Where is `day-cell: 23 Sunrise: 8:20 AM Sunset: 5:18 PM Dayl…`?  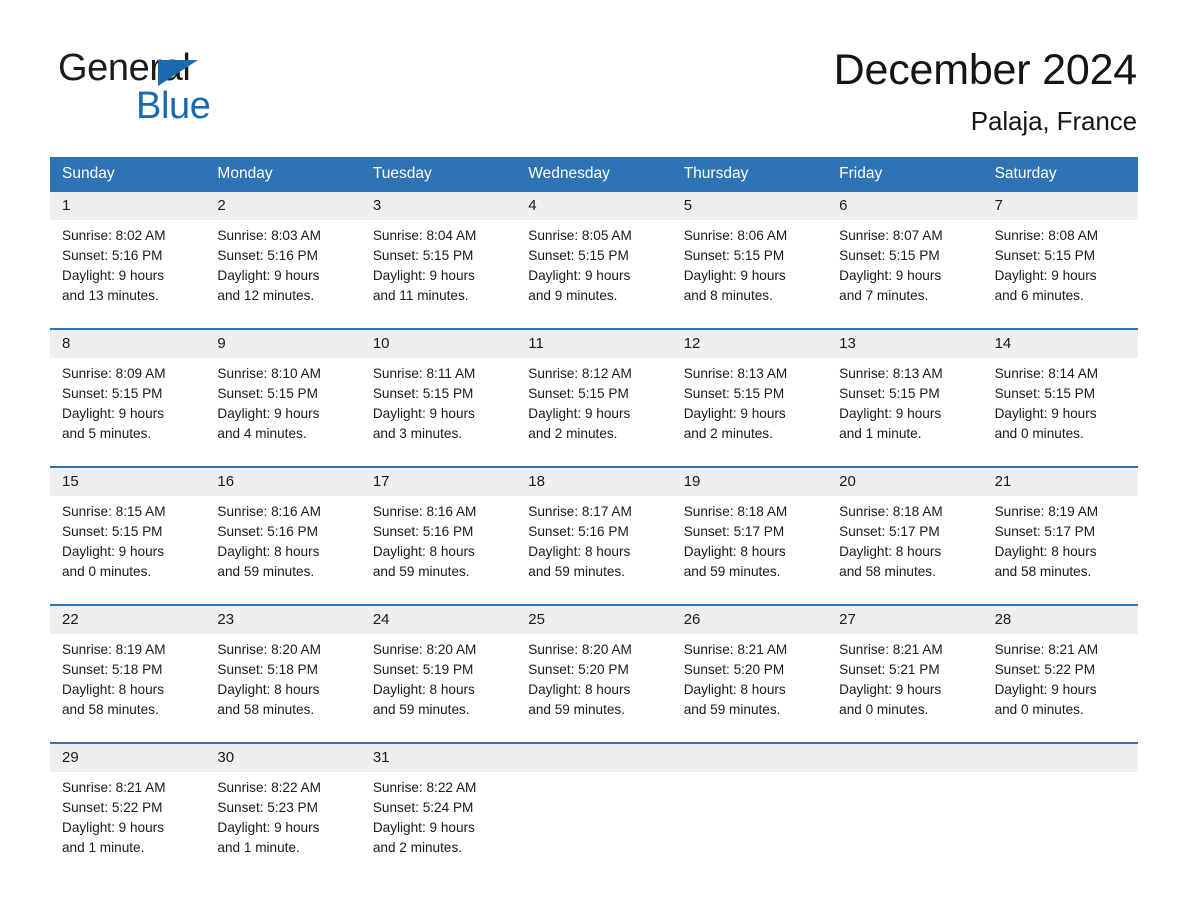 day-cell: 23 Sunrise: 8:20 AM Sunset: 5:18 PM Dayl… is located at coordinates (283, 663).